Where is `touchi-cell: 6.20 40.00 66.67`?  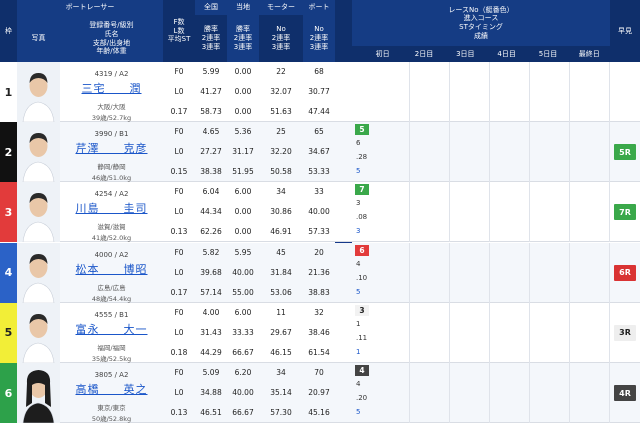
touchi-cell: 6.20 40.00 66.67 is located at coordinates (243, 393).